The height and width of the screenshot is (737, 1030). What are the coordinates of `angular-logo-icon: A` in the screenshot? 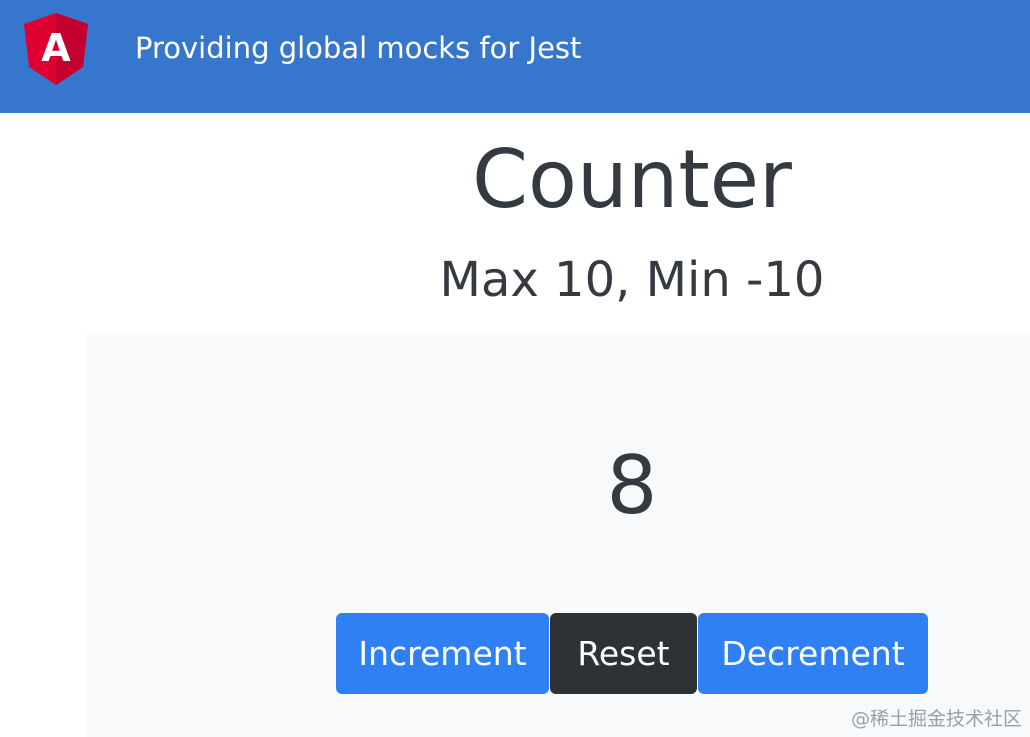 It's located at (56, 49).